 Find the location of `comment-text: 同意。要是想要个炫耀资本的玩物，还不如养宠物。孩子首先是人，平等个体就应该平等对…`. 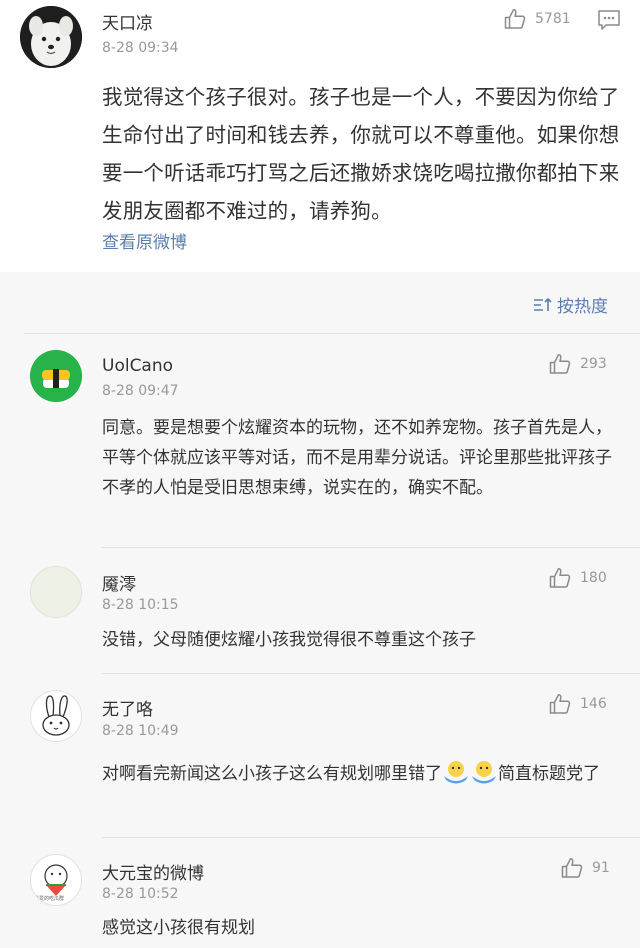

comment-text: 同意。要是想要个炫耀资本的玩物，还不如养宠物。孩子首先是人，平等个体就应该平等对… is located at coordinates (357, 458).